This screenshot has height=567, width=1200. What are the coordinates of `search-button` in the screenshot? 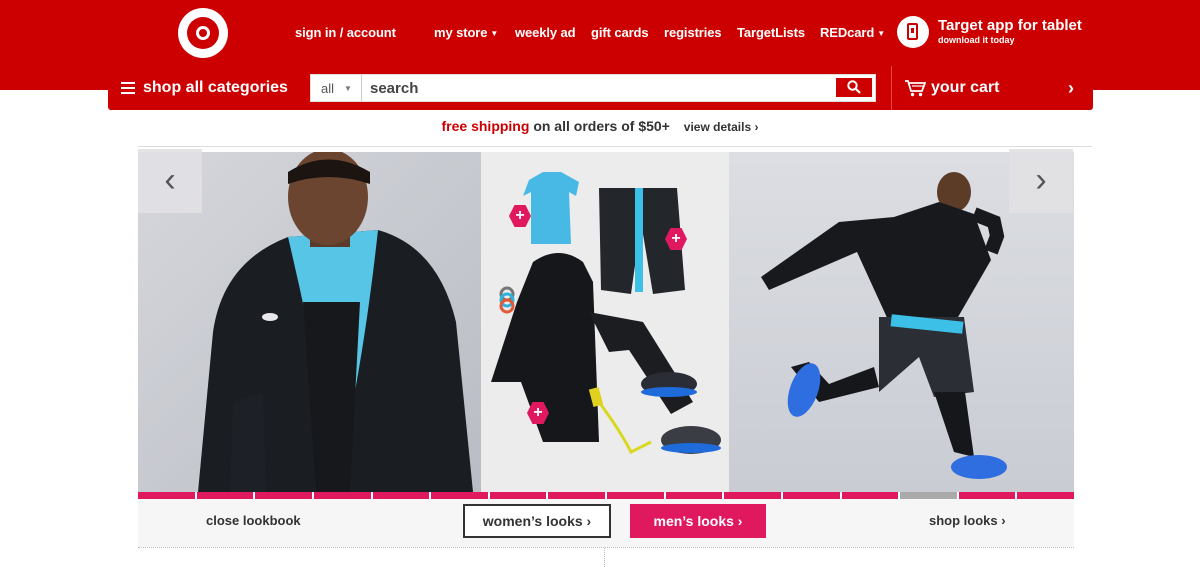 It's located at (854, 87).